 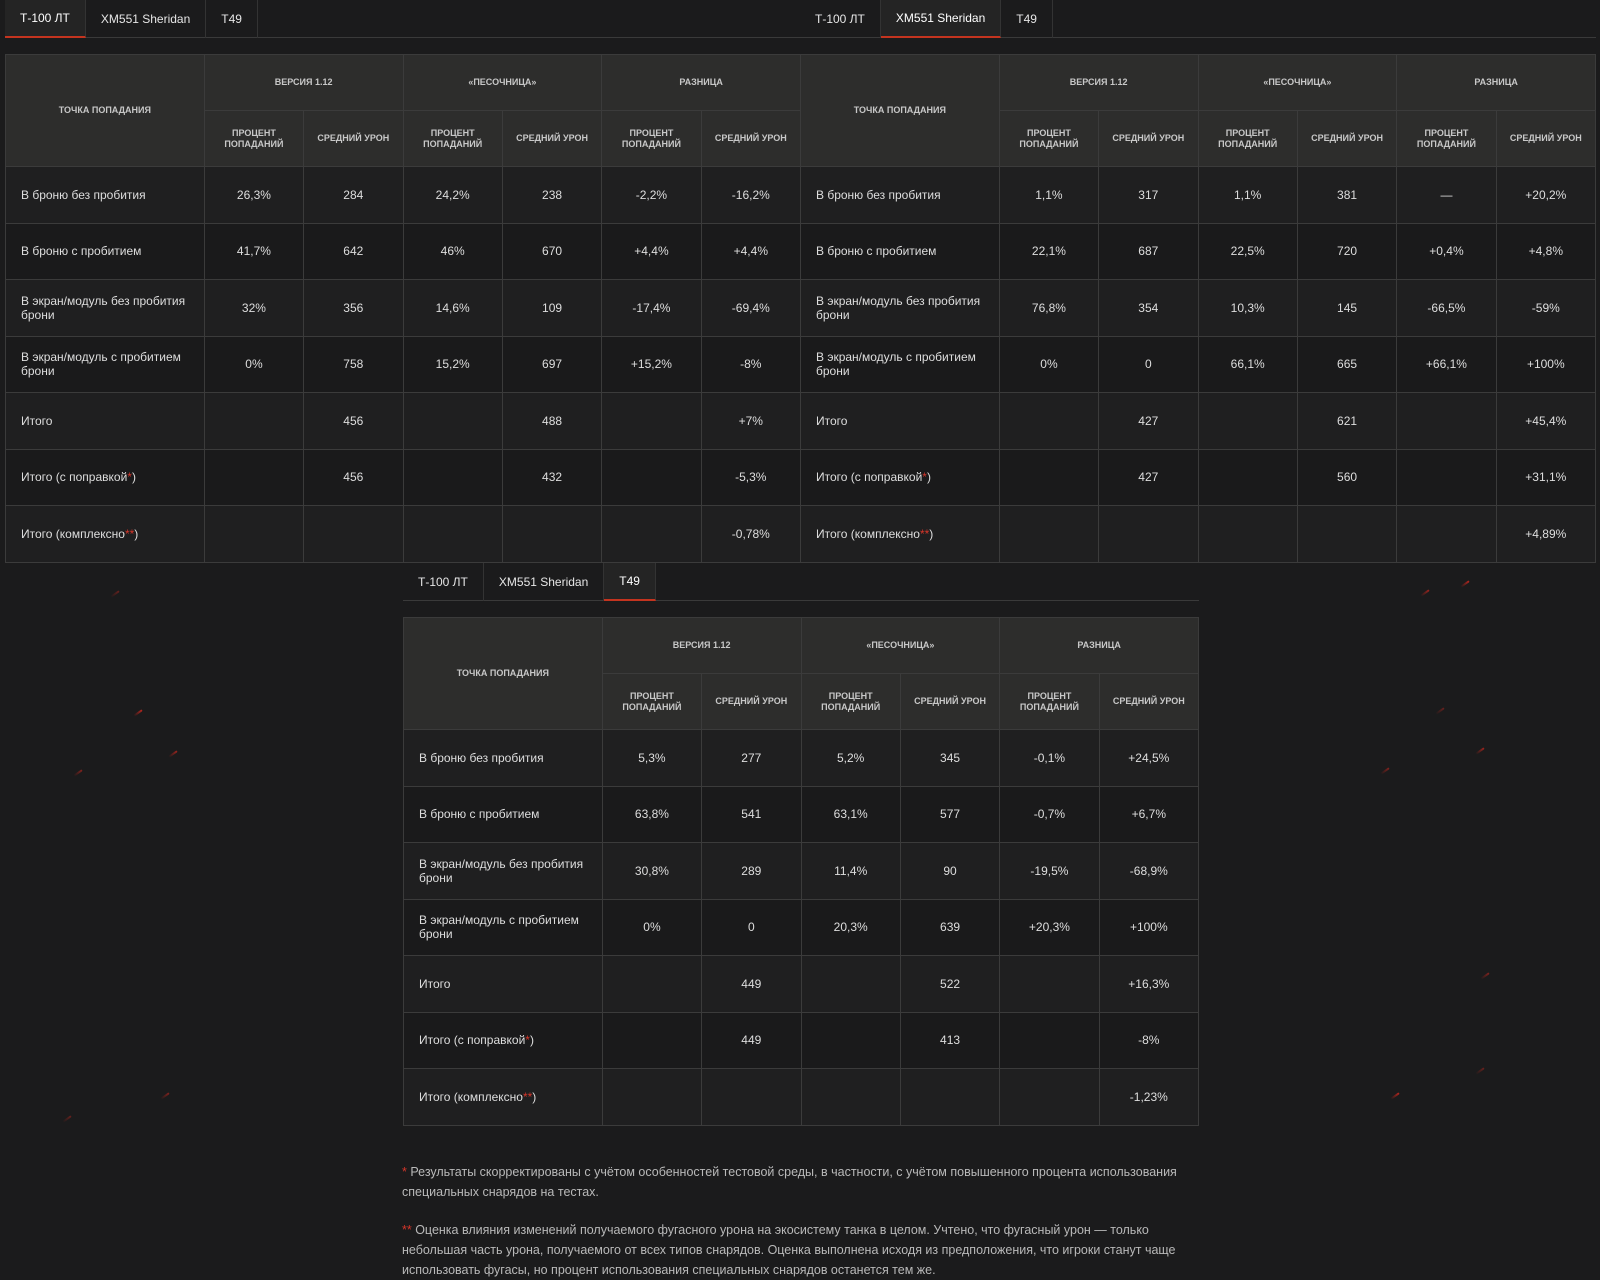 I want to click on table-cell: -68,9%, so click(x=1149, y=871).